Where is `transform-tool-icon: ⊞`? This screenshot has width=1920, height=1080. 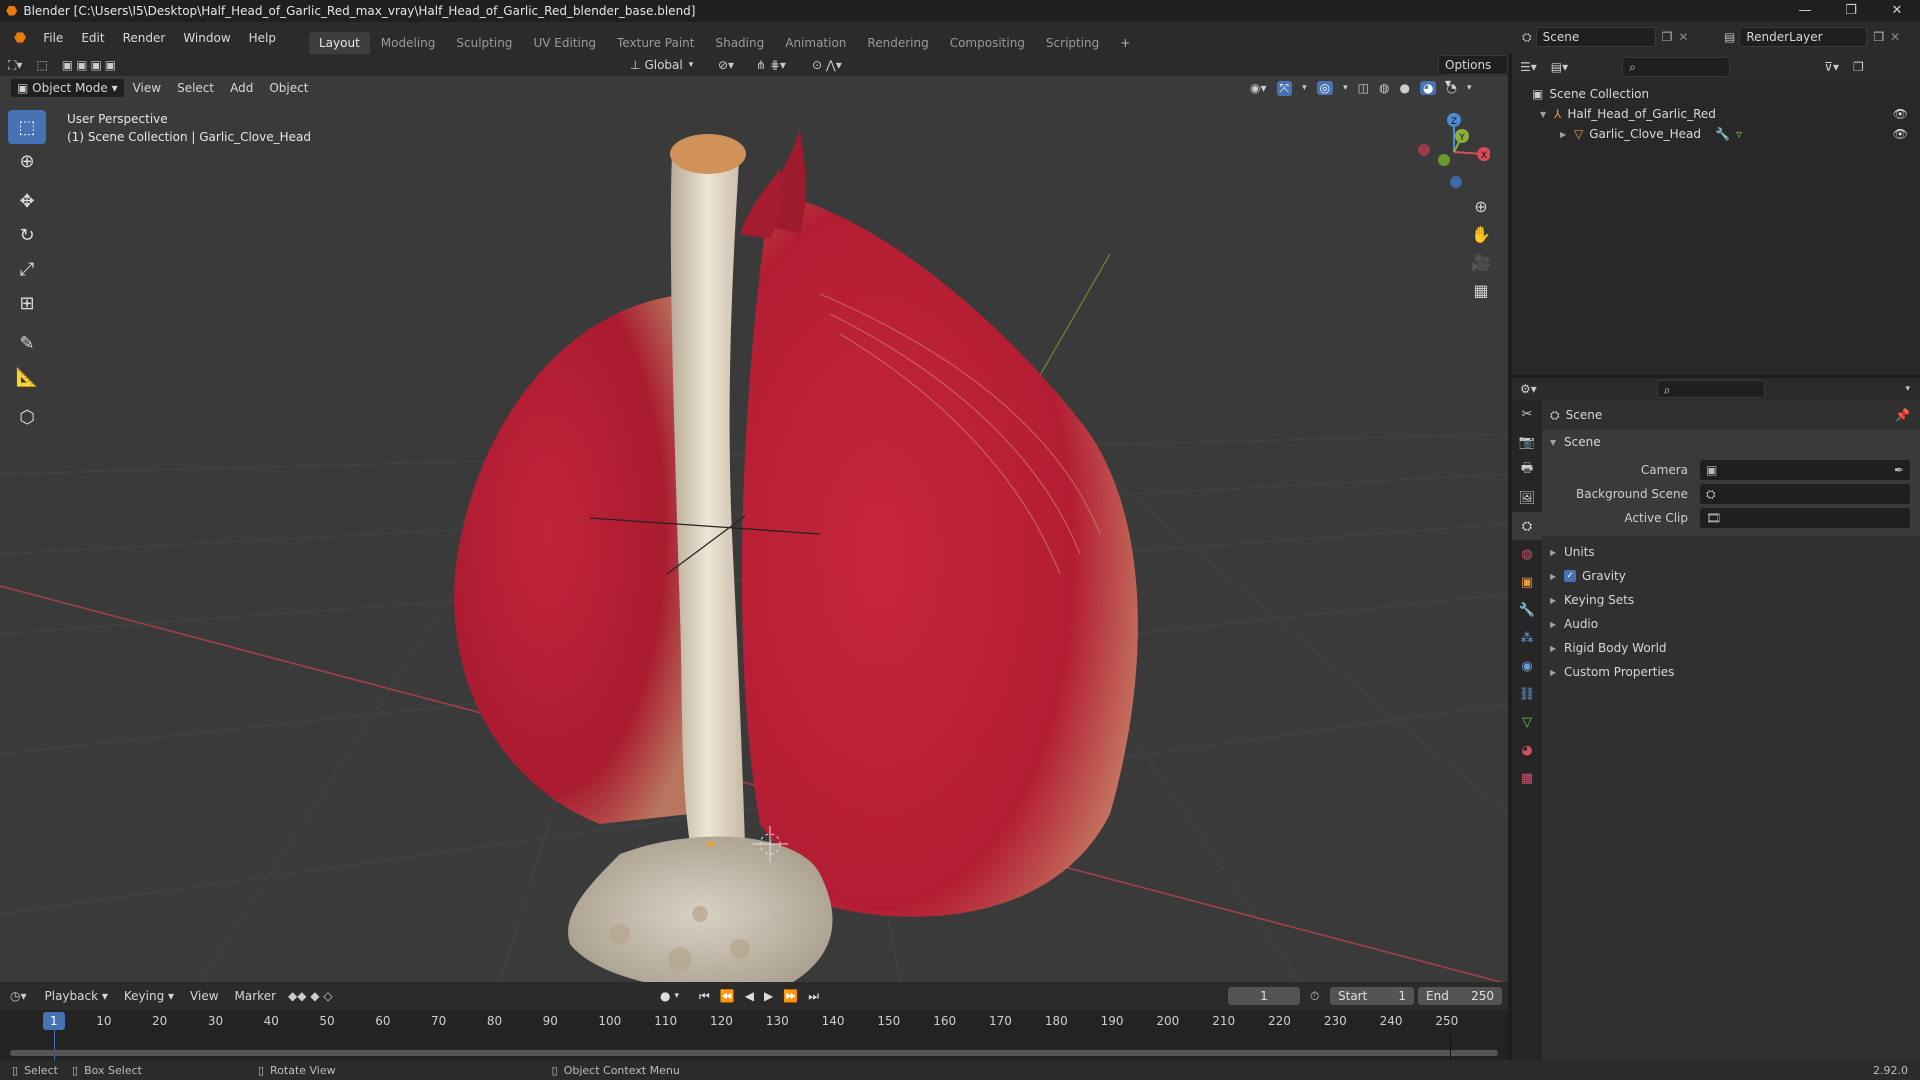 transform-tool-icon: ⊞ is located at coordinates (27, 303).